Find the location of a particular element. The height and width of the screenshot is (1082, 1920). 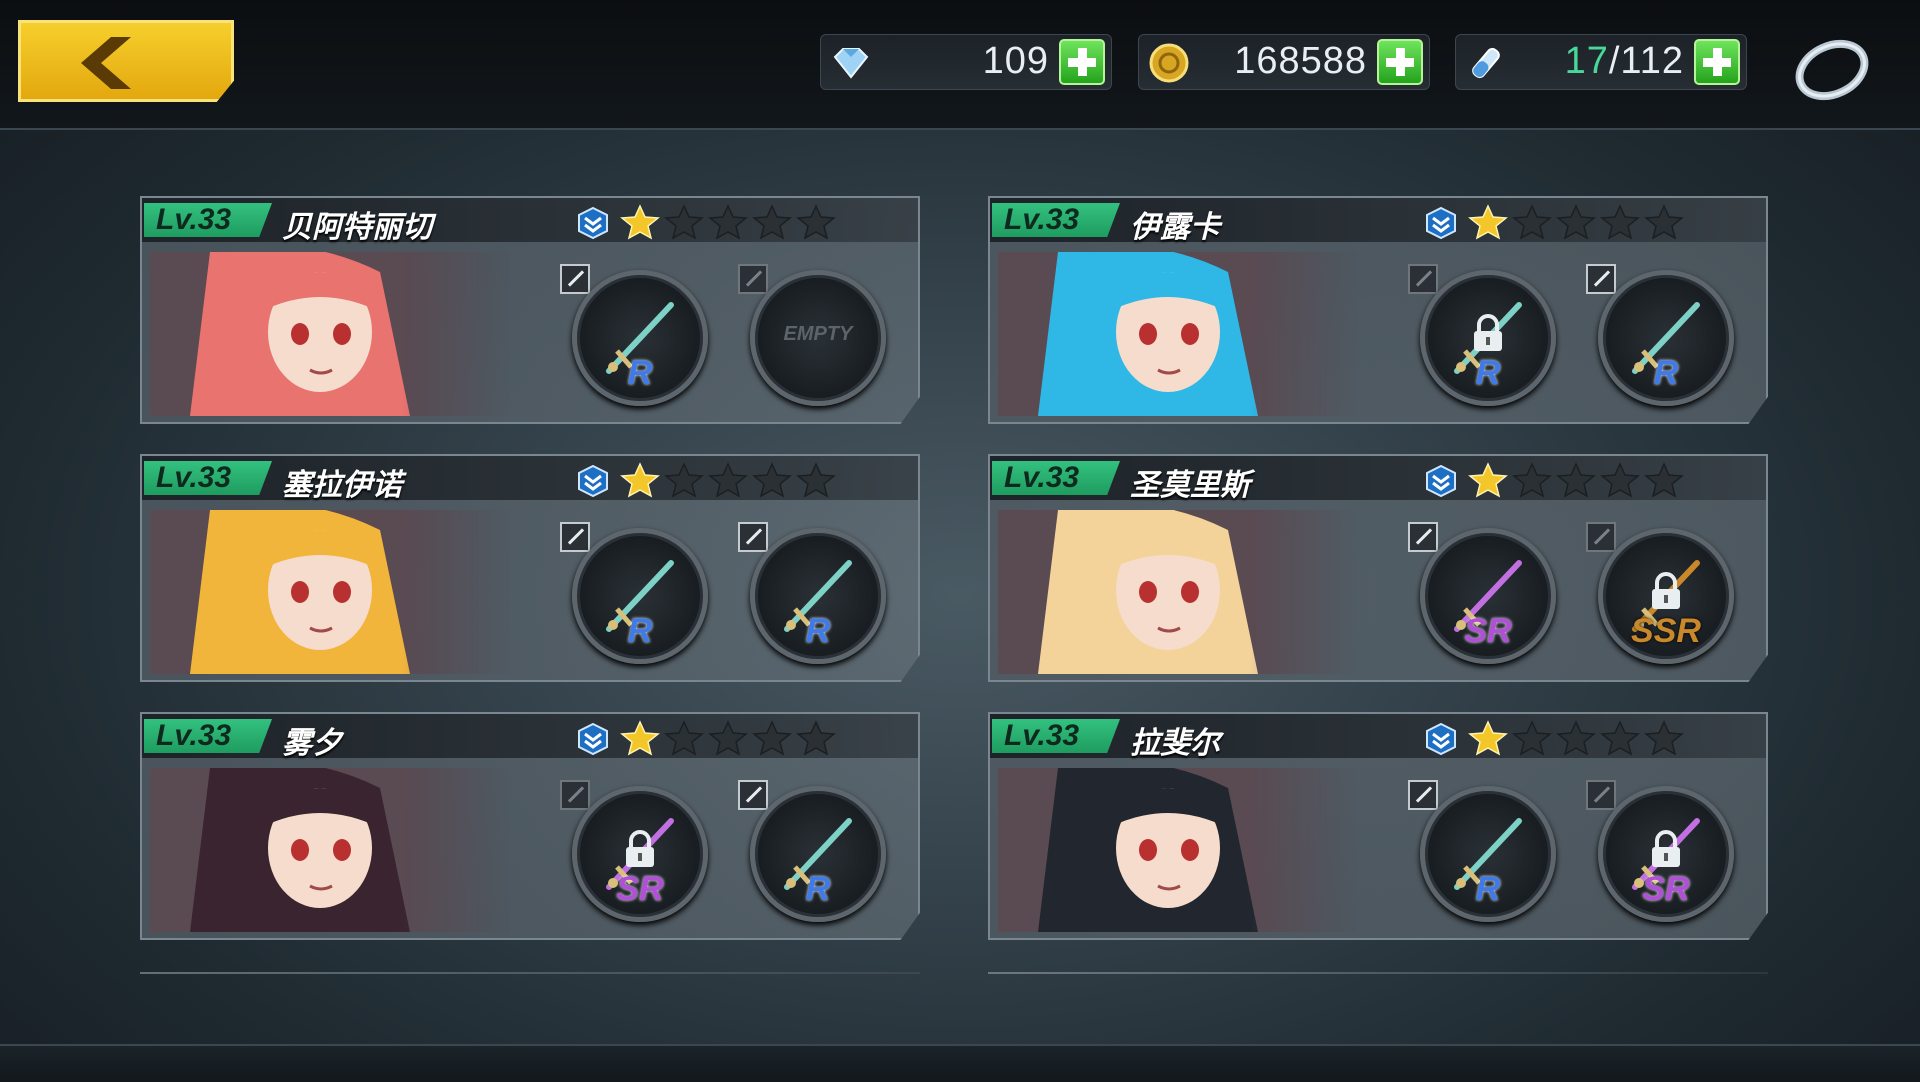

add-stamina-button is located at coordinates (1717, 62).